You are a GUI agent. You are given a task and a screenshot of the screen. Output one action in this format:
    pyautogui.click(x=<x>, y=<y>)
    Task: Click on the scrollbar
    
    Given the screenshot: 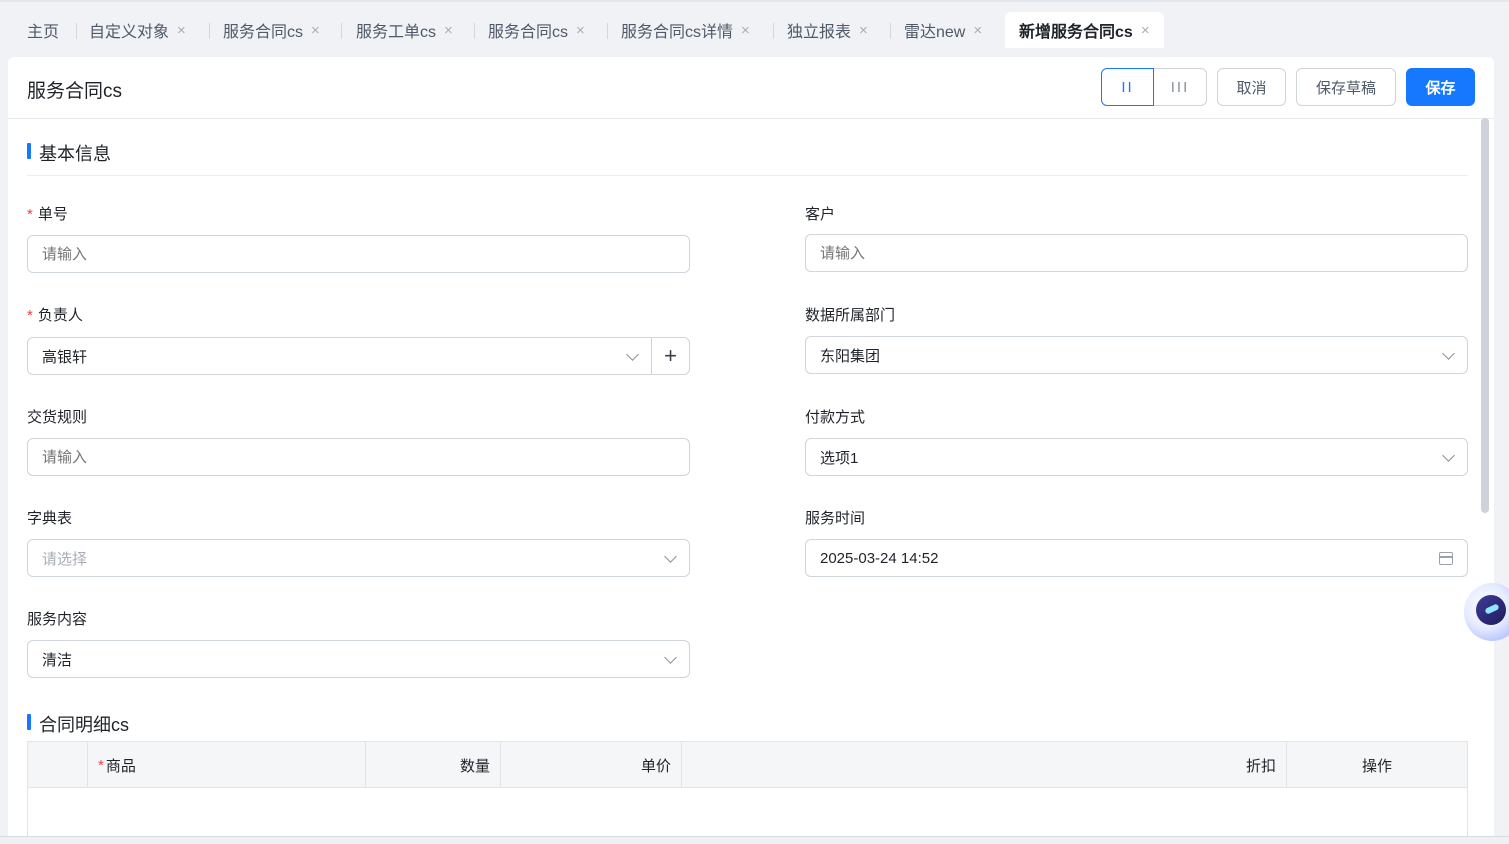 What is the action you would take?
    pyautogui.click(x=1485, y=315)
    